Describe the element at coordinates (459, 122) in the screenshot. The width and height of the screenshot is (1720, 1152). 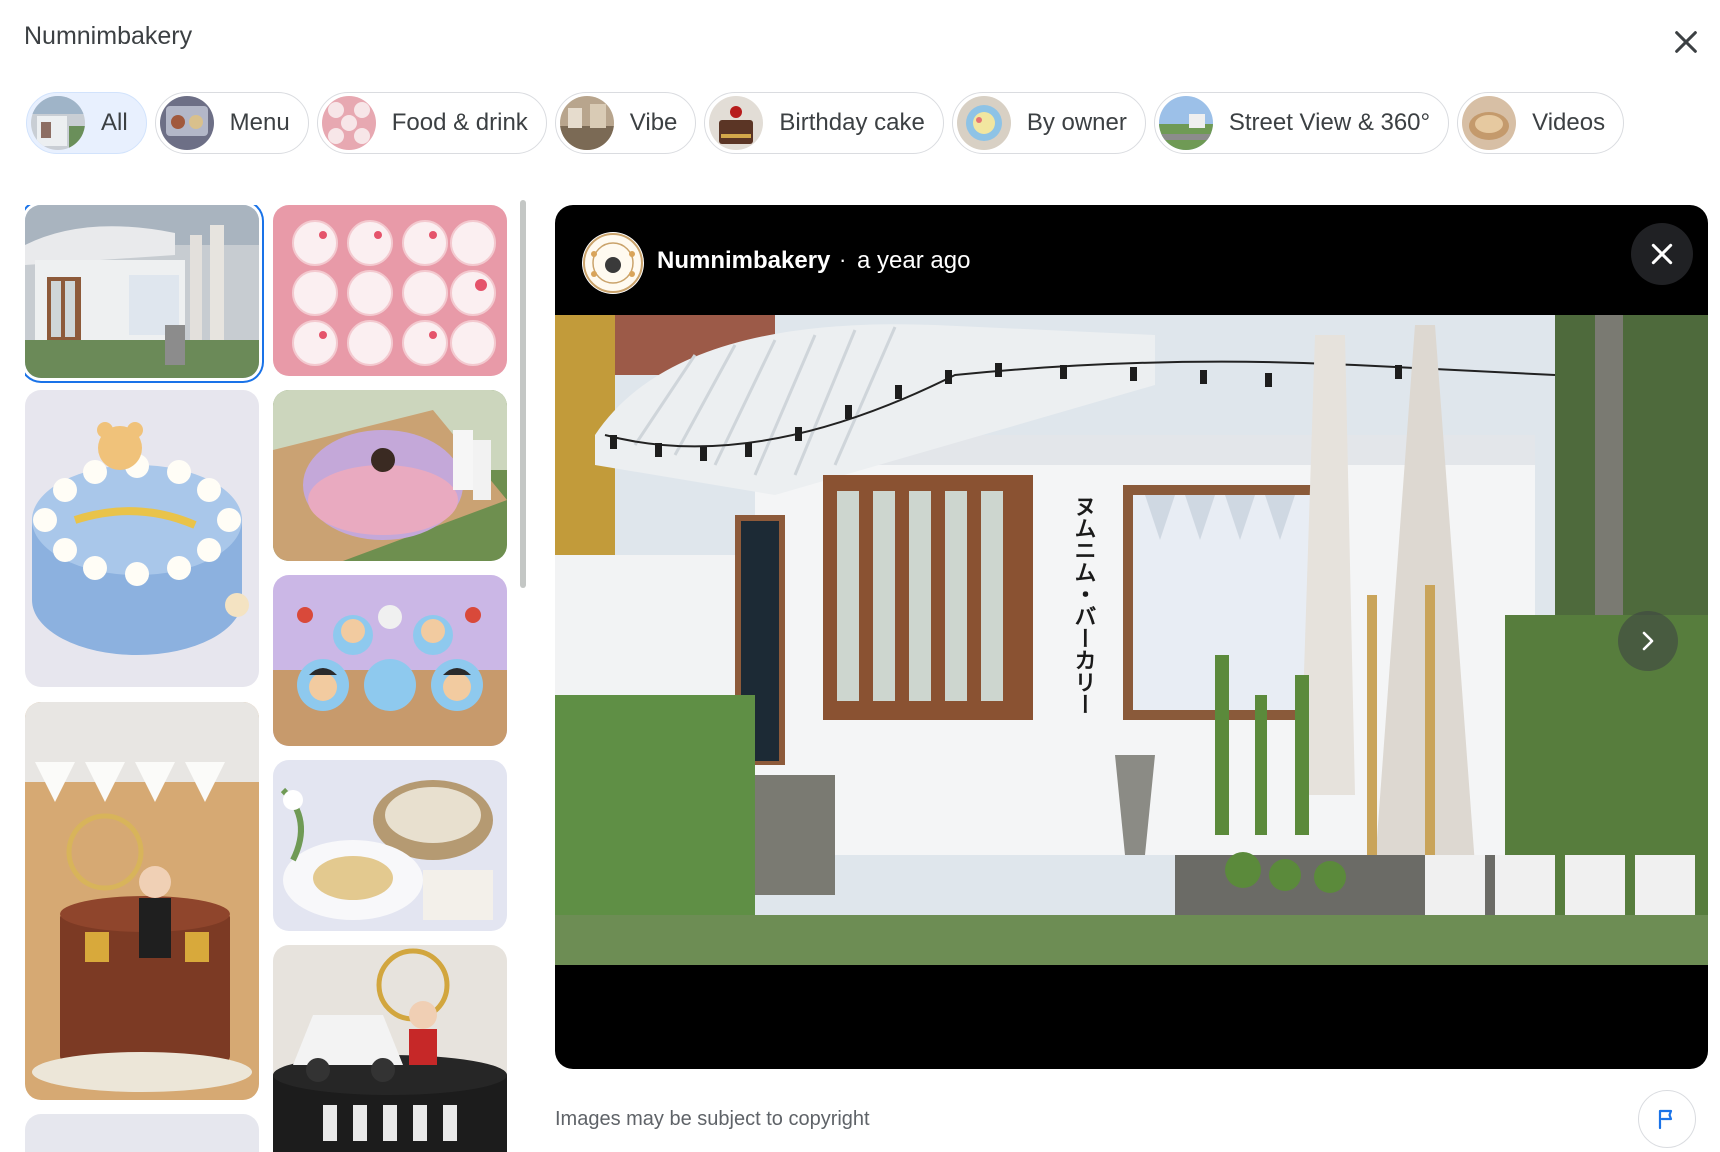
I see `chip-label: Food & drink` at that location.